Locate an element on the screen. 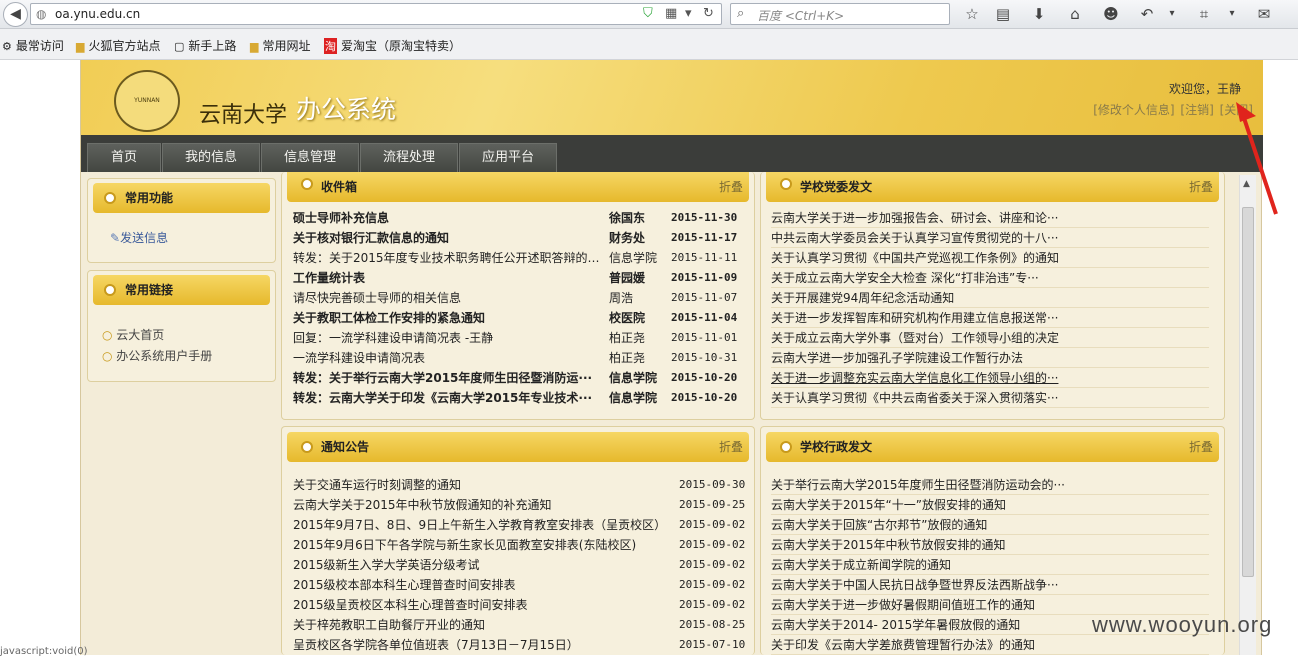 This screenshot has height=657, width=1298. notice-row: 关于交通车运行时刻调整的通知 2015-09-30 is located at coordinates (519, 485).